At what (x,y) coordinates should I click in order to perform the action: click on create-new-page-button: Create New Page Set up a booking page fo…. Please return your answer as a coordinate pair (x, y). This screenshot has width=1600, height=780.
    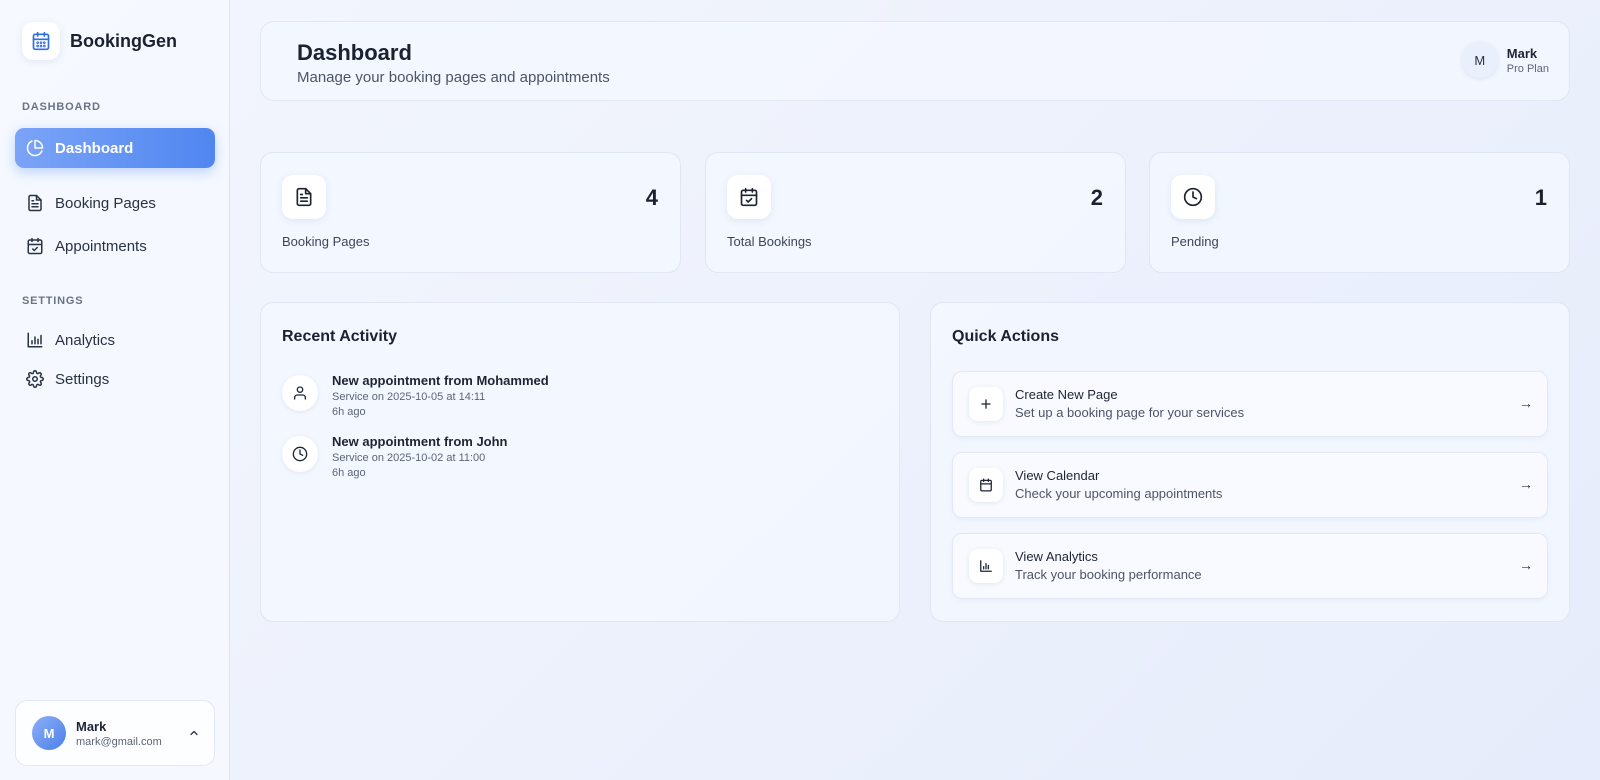
    Looking at the image, I should click on (1250, 404).